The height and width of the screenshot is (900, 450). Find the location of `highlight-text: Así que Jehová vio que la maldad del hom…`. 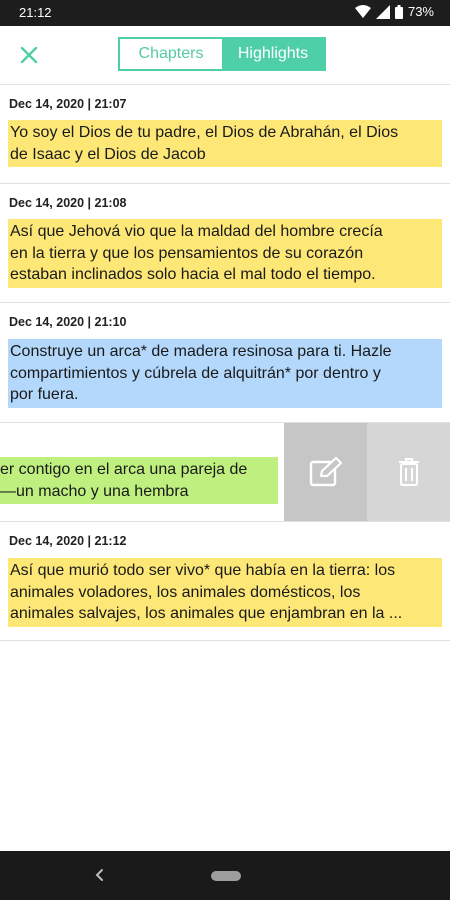

highlight-text: Así que Jehová vio que la maldad del hom… is located at coordinates (225, 253).